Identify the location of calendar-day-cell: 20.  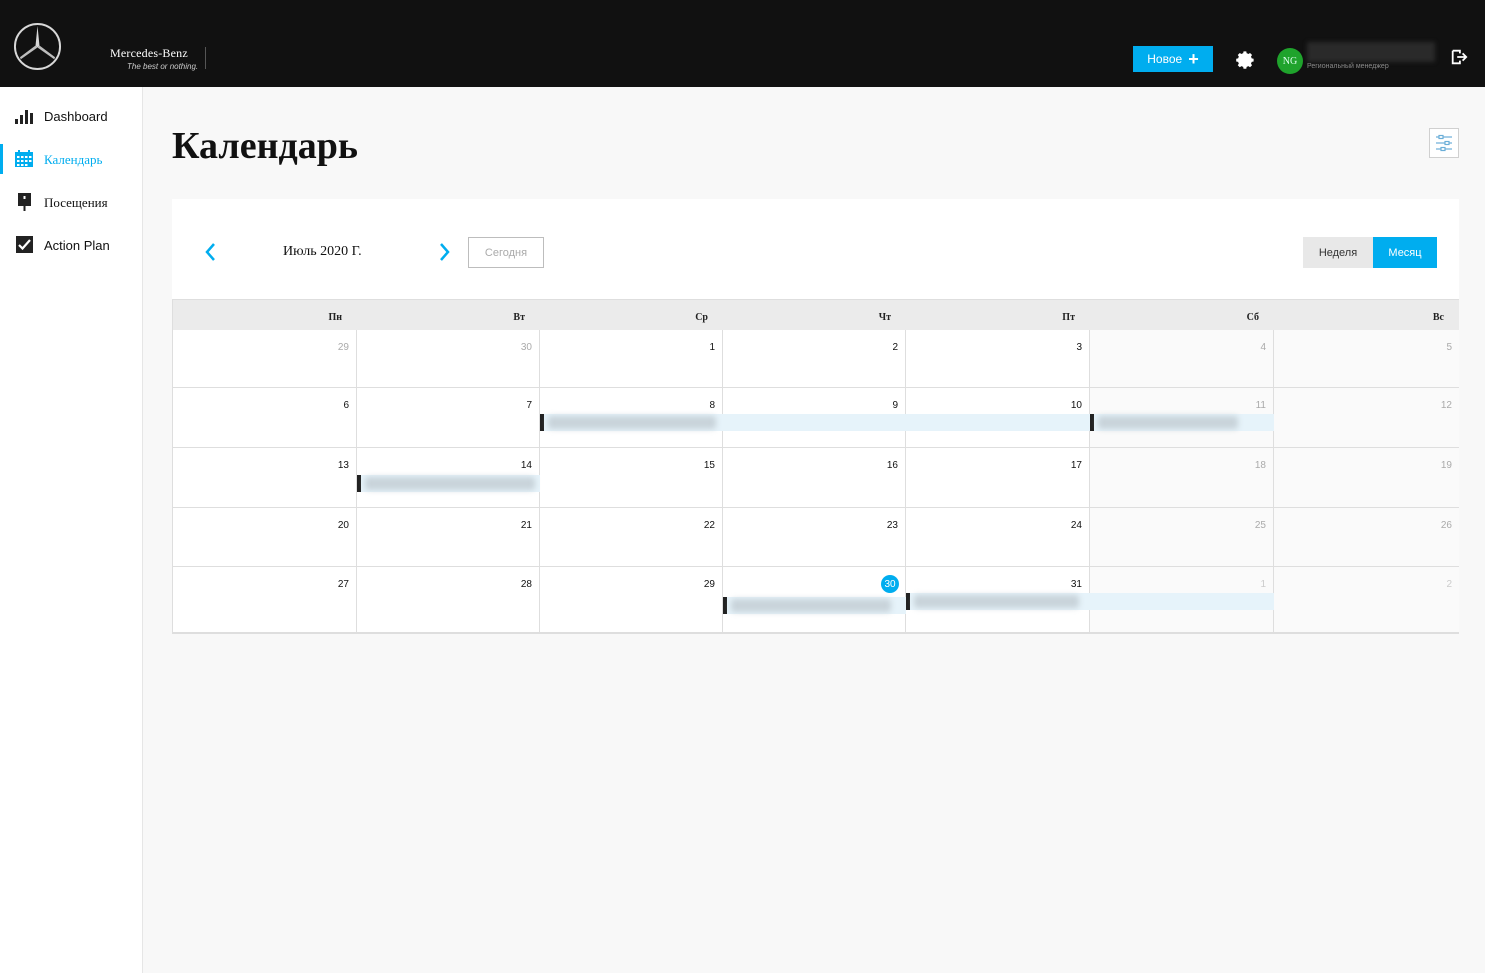
(265, 537).